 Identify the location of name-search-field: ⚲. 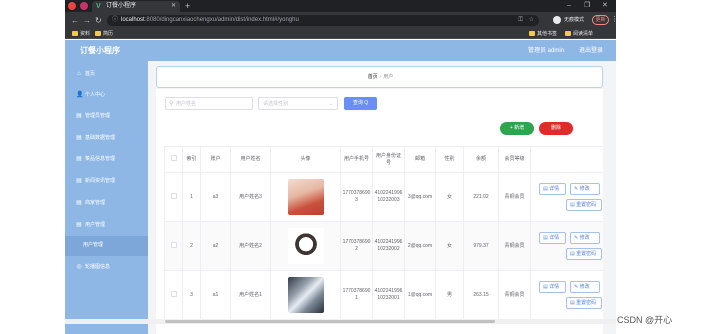
(209, 103).